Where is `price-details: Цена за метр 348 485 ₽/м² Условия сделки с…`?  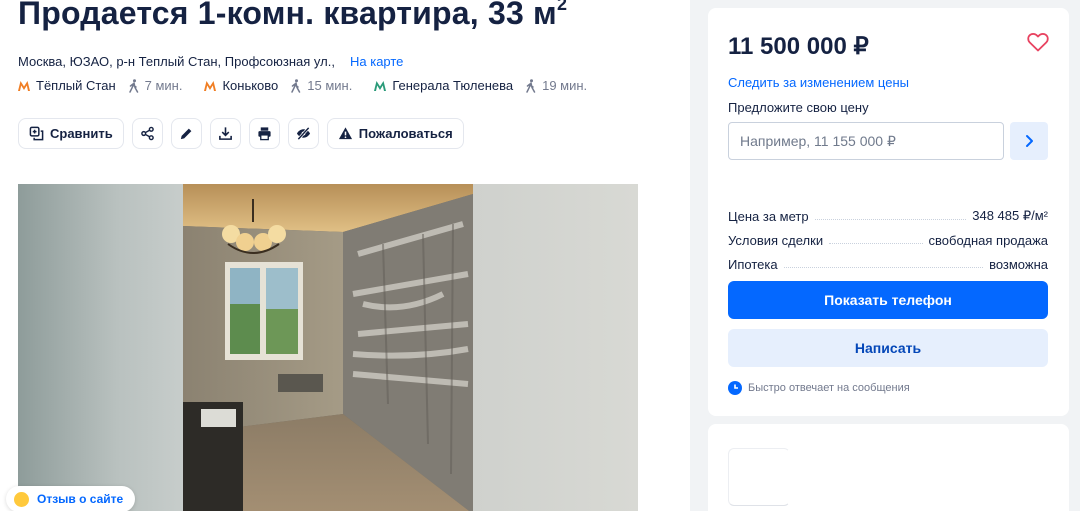 price-details: Цена за метр 348 485 ₽/м² Условия сделки с… is located at coordinates (888, 236).